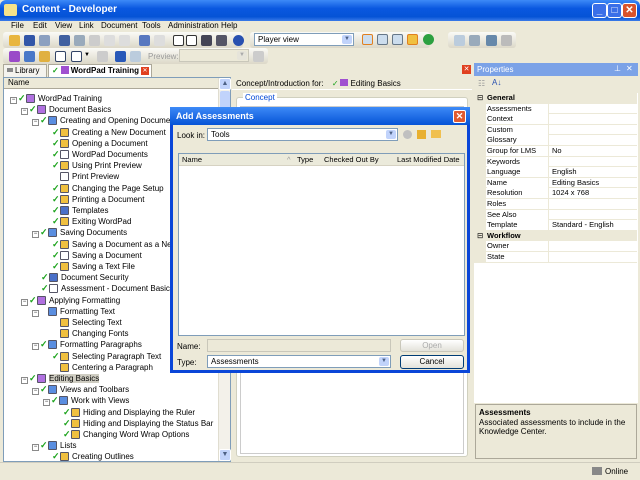 This screenshot has height=480, width=640. Describe the element at coordinates (103, 288) in the screenshot. I see `tree-item: ✓ Assessment - Document Basics` at that location.